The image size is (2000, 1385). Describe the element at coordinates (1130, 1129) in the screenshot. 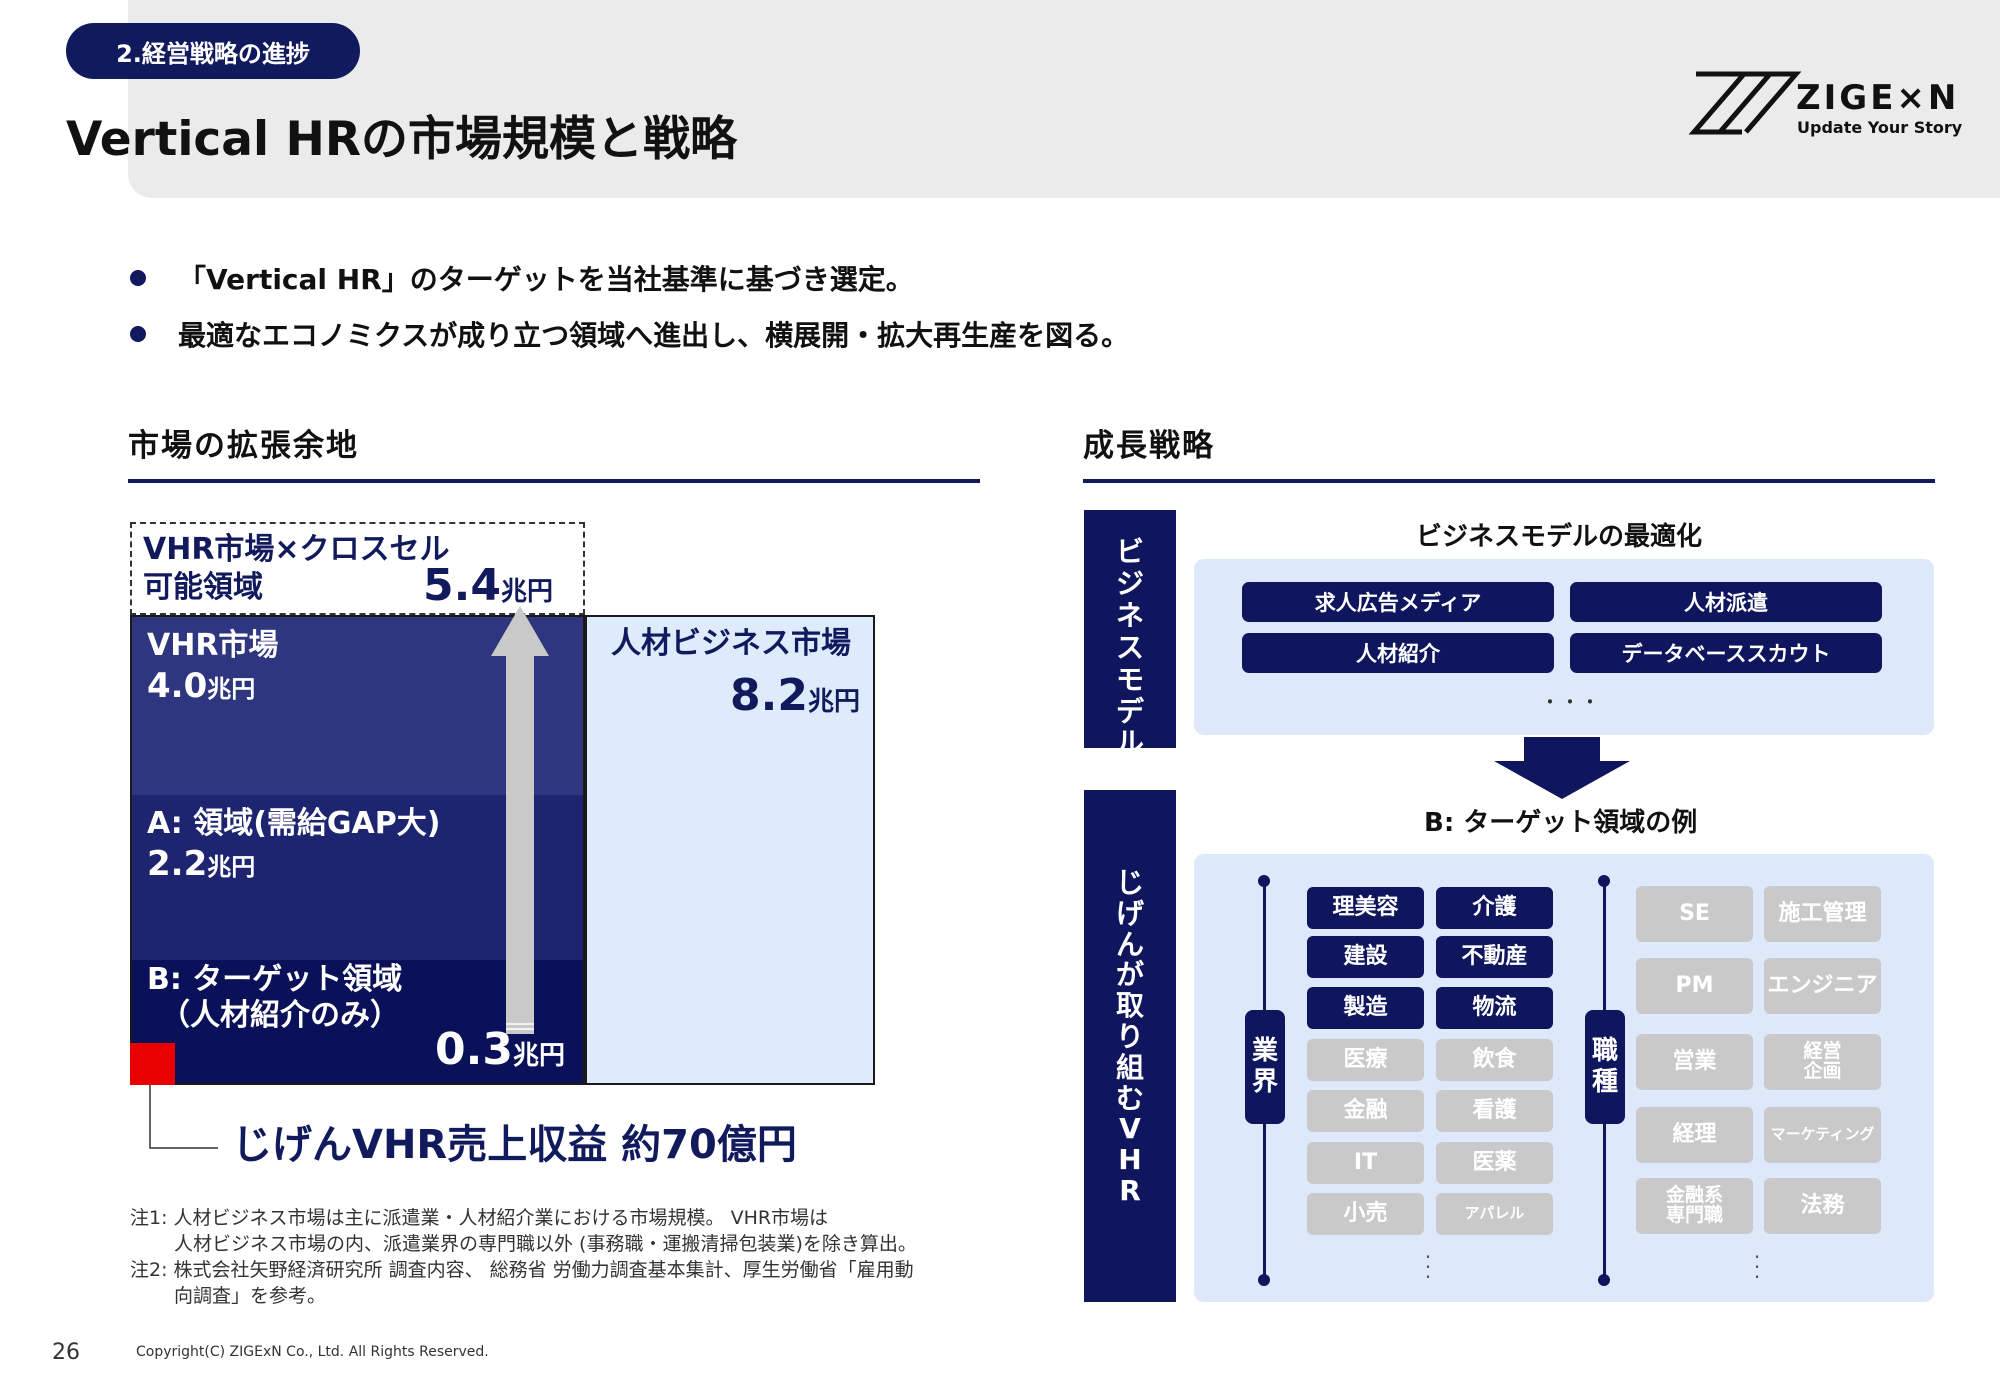

I see `vertical-char: V` at that location.